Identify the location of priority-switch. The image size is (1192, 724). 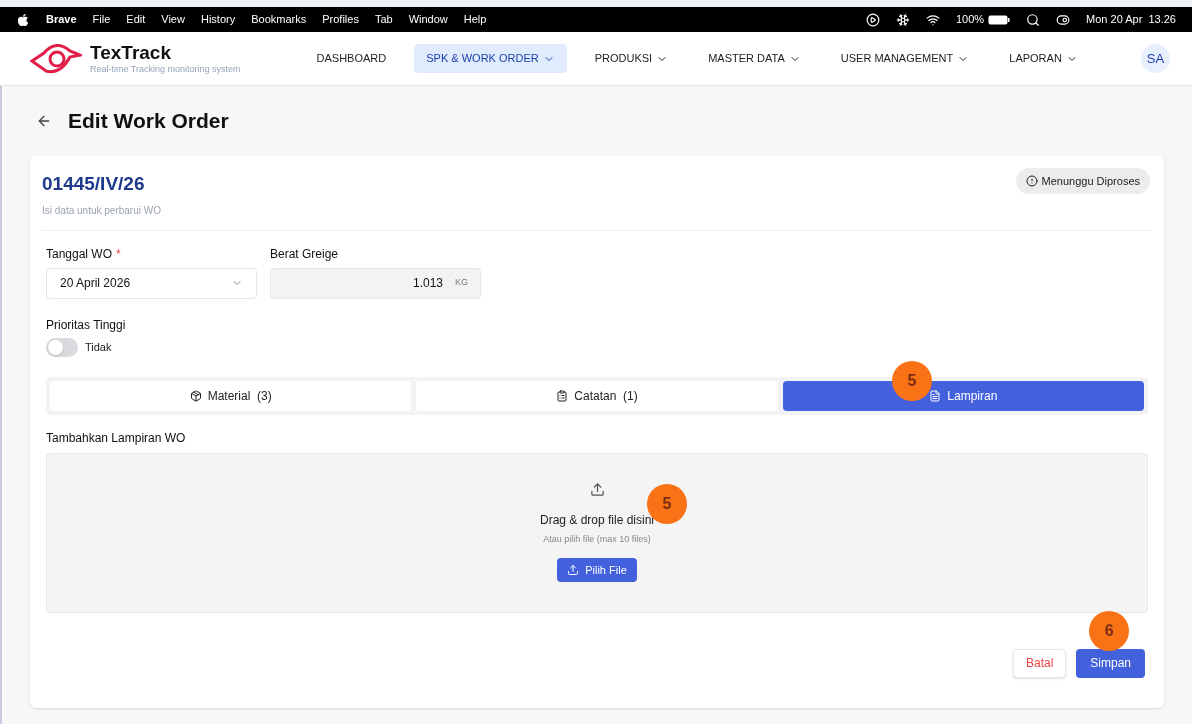
(62, 347).